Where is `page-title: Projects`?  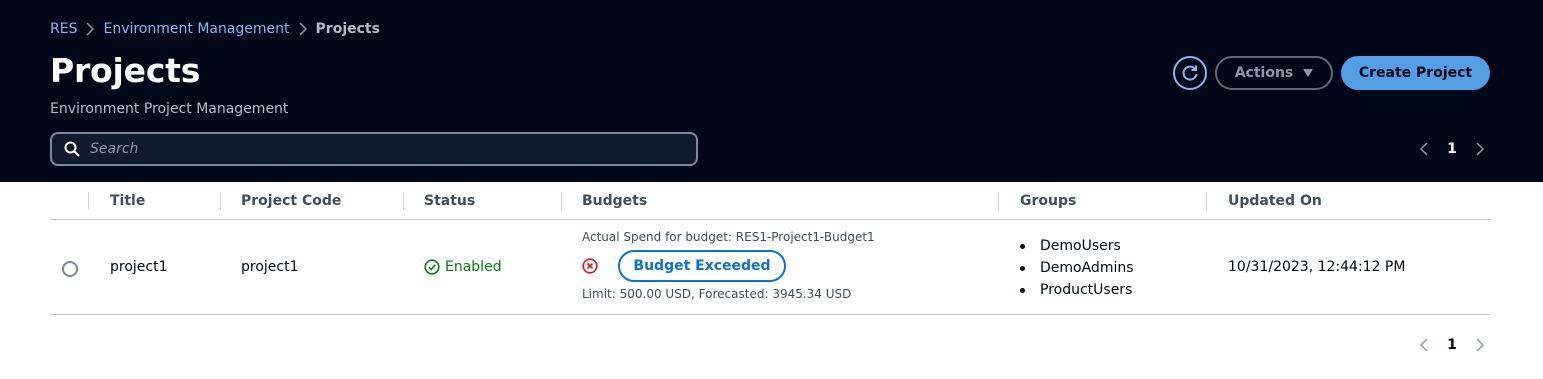 page-title: Projects is located at coordinates (125, 70).